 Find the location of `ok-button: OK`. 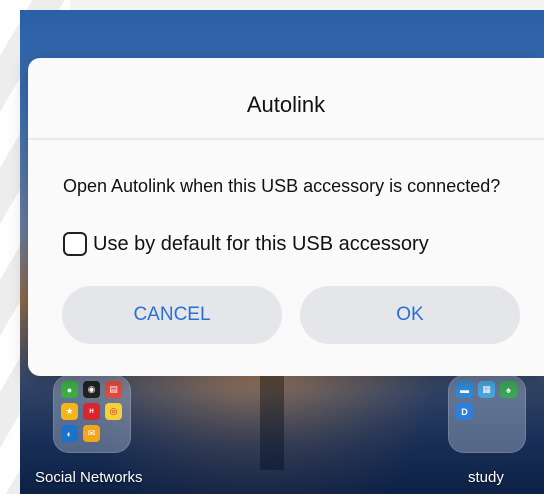

ok-button: OK is located at coordinates (410, 315).